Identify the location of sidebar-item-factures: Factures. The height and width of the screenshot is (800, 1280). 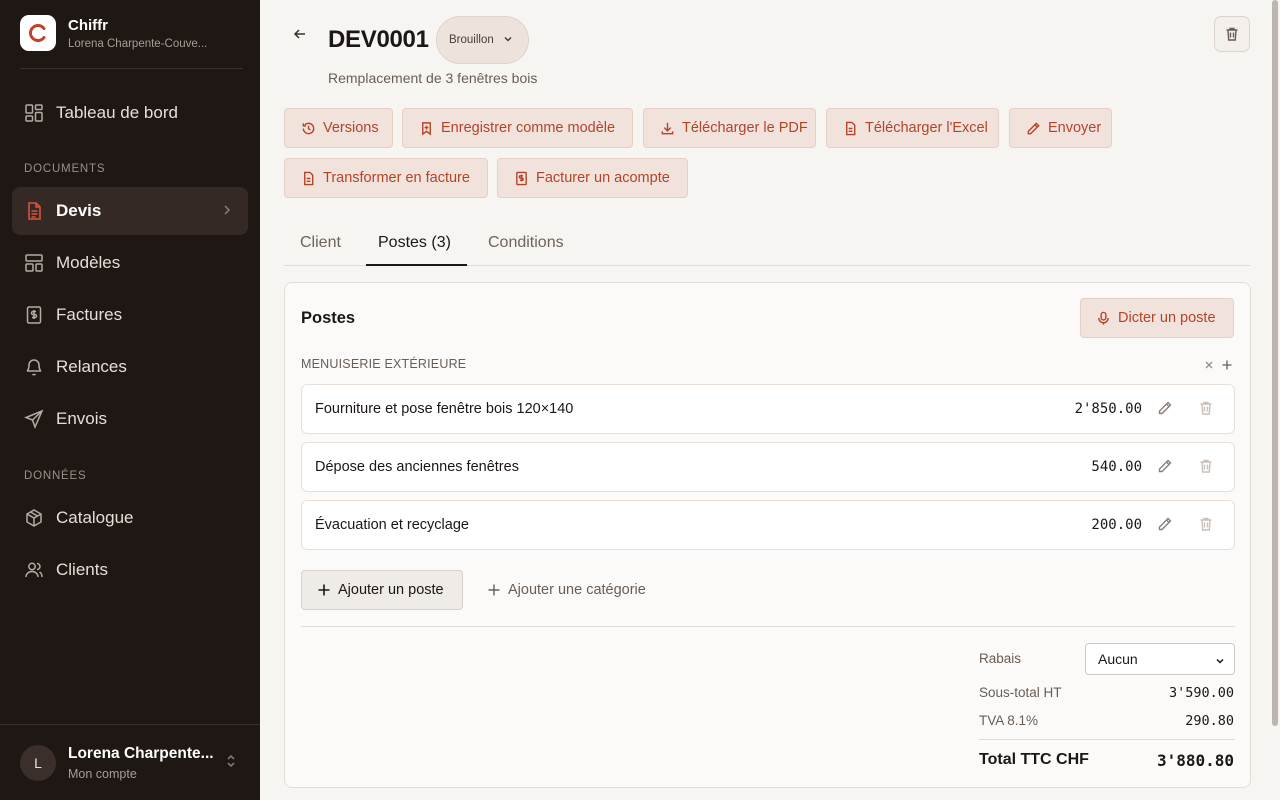
(130, 315).